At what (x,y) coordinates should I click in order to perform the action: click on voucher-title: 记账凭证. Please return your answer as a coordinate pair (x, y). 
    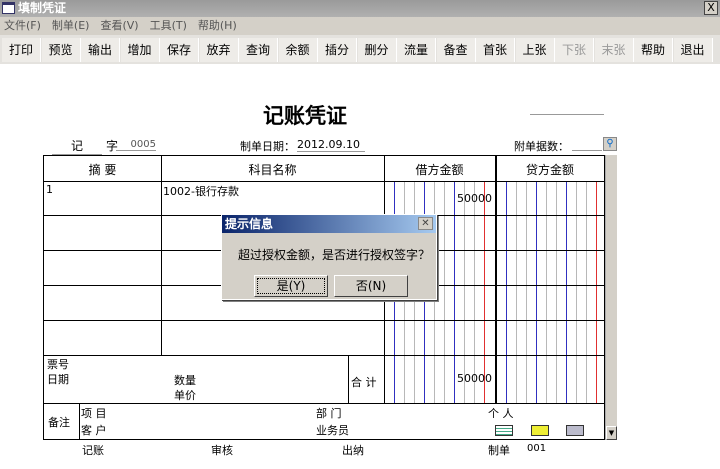
    Looking at the image, I should click on (305, 115).